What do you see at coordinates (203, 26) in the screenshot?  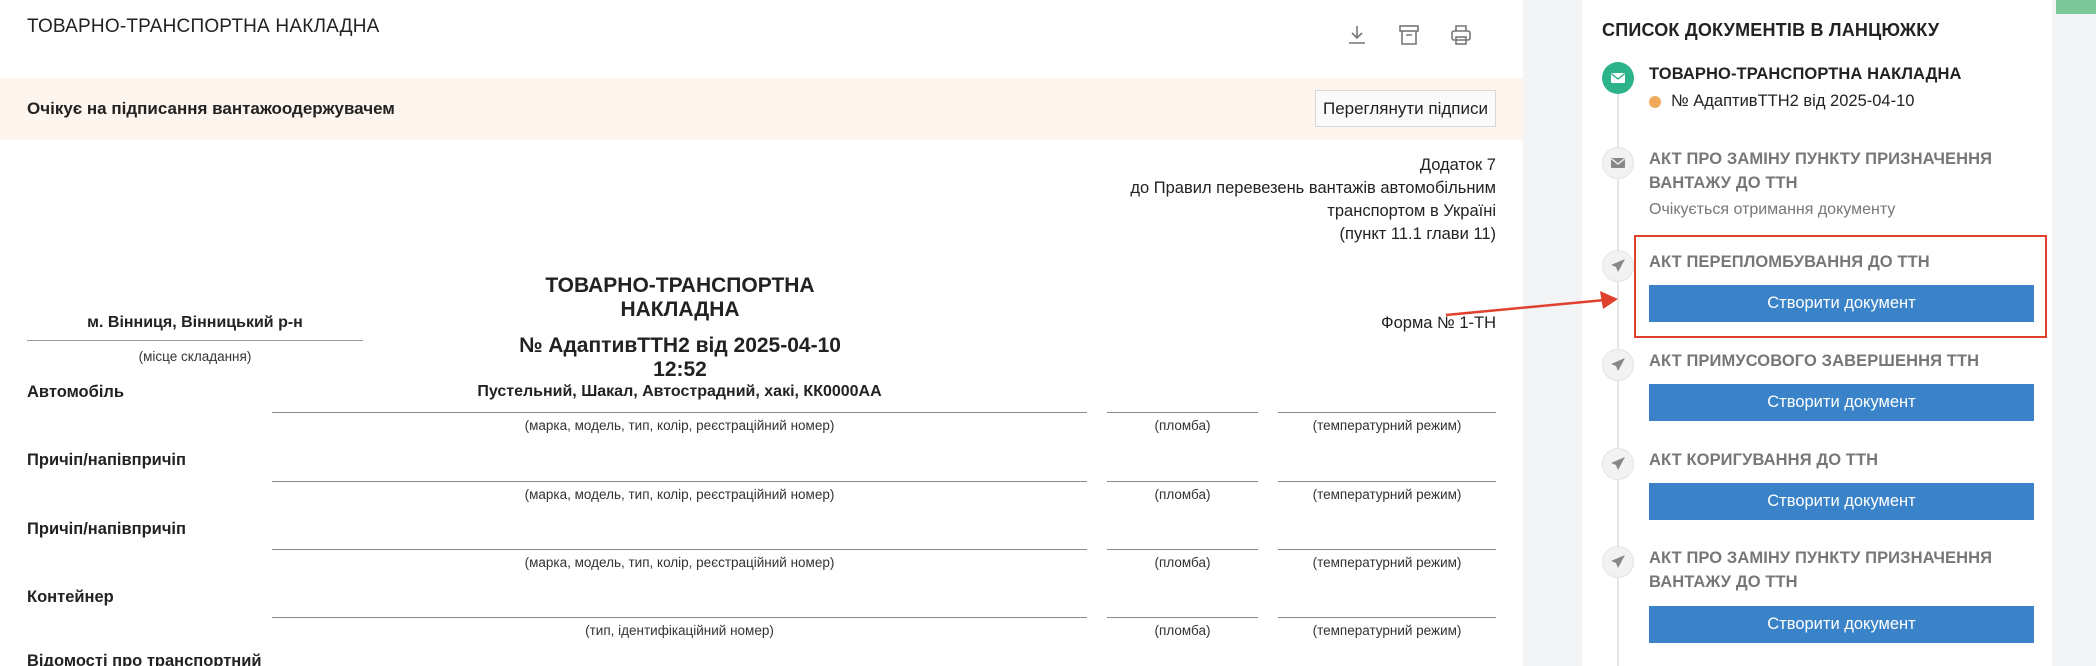 I see `document-header-title: ТОВАРНО-ТРАНСПОРТНА НАКЛАДНА` at bounding box center [203, 26].